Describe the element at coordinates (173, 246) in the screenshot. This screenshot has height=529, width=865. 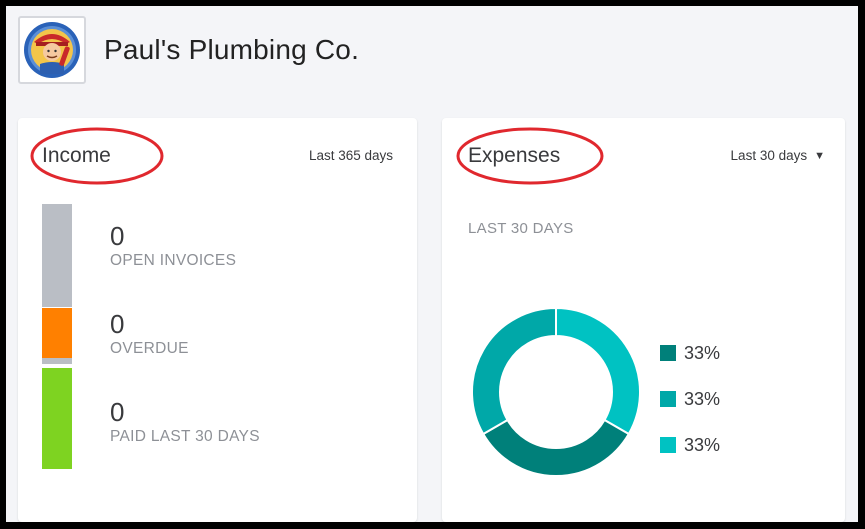
I see `open-invoices-stat: 0 OPEN INVOICES` at that location.